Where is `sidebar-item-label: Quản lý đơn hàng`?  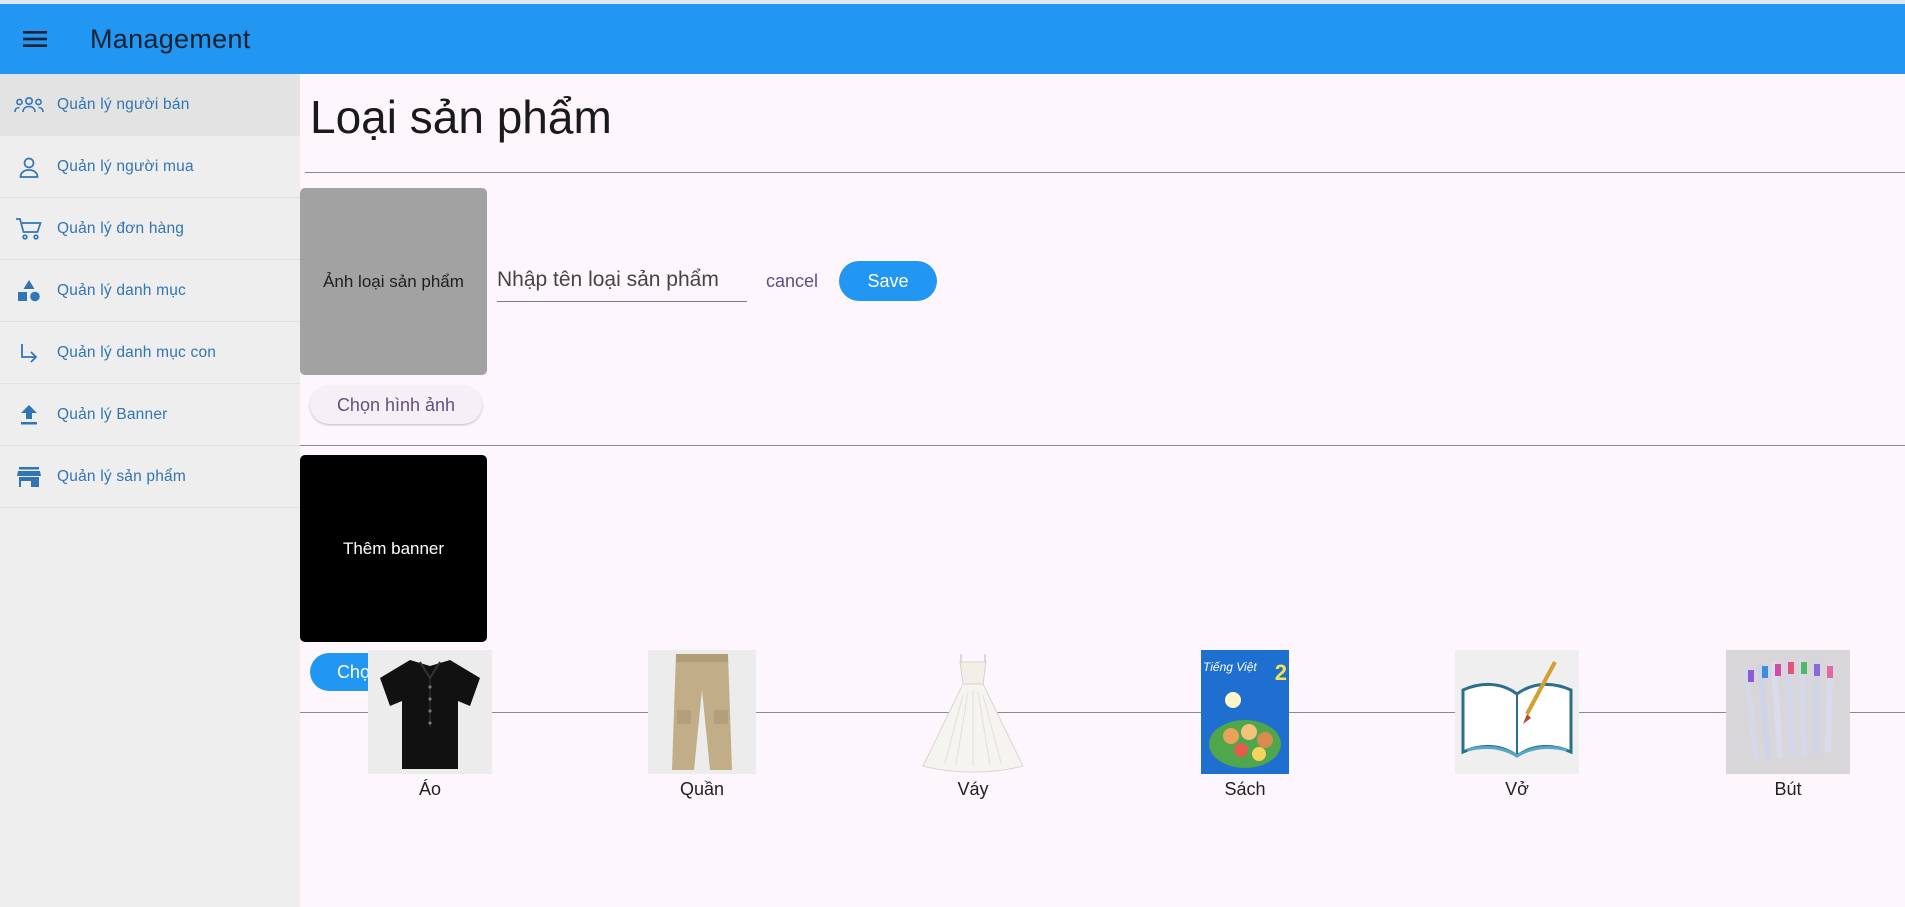 sidebar-item-label: Quản lý đơn hàng is located at coordinates (121, 228).